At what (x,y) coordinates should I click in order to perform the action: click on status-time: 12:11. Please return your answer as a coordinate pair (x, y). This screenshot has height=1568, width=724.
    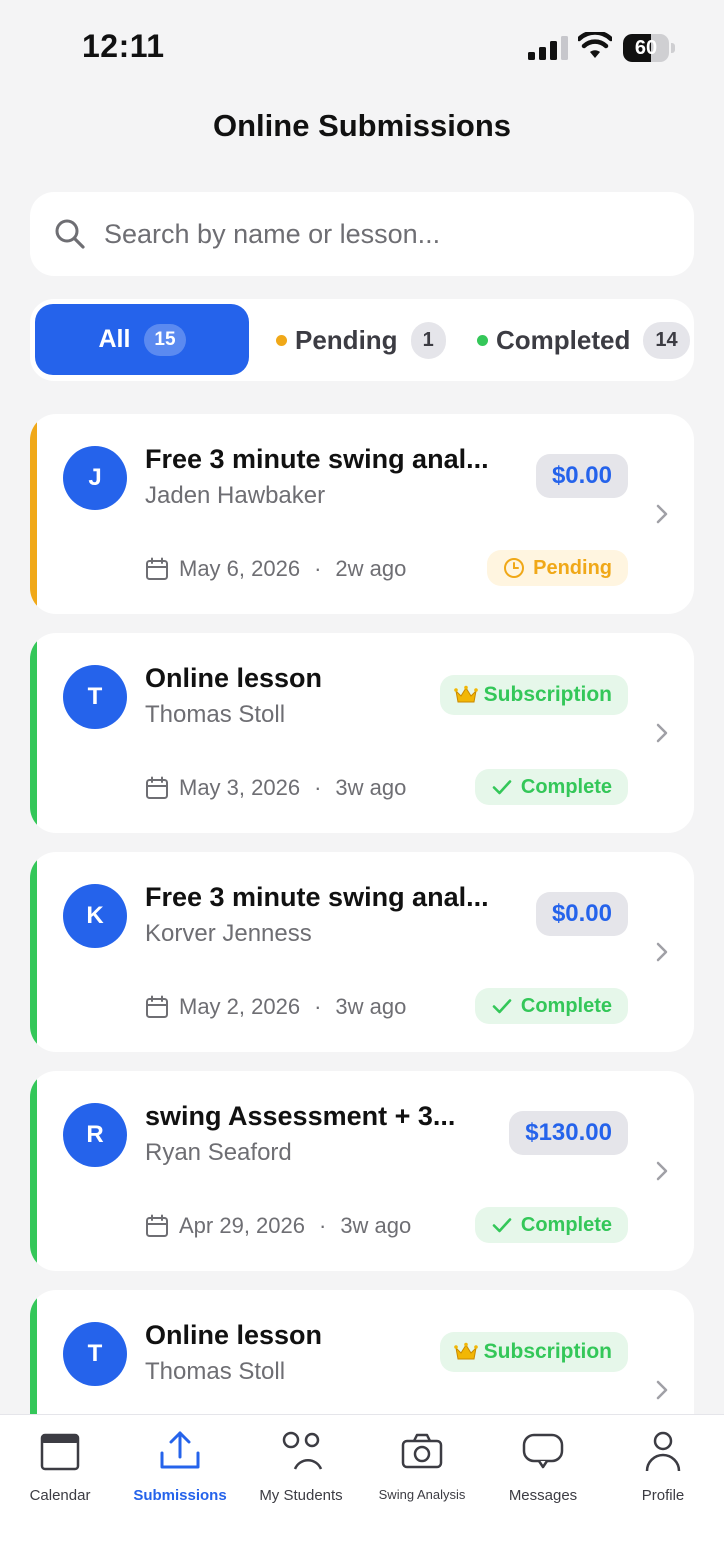
    Looking at the image, I should click on (123, 46).